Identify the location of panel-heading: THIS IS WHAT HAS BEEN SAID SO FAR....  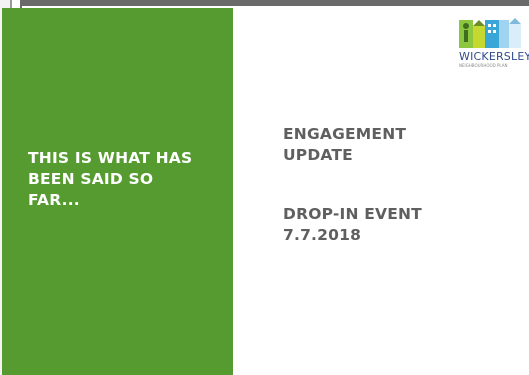
(110, 179).